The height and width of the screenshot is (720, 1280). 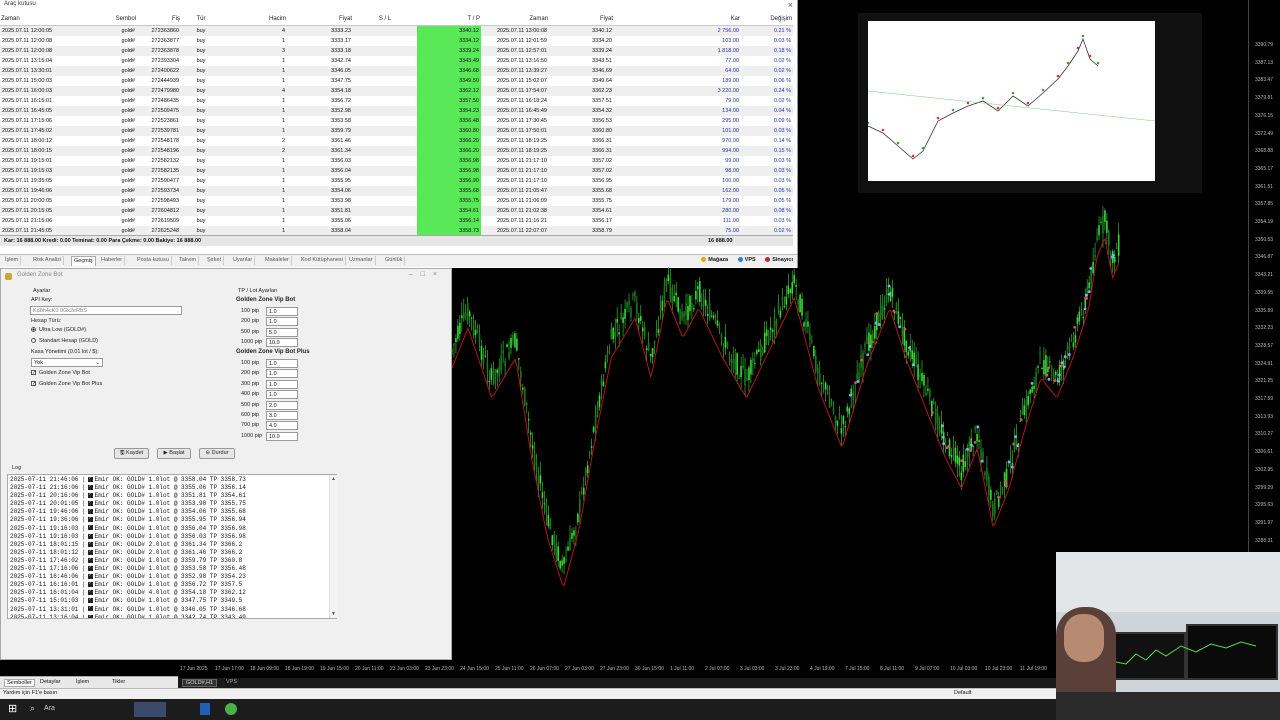 I want to click on terminal-tab: Risk Analizi, so click(x=48, y=260).